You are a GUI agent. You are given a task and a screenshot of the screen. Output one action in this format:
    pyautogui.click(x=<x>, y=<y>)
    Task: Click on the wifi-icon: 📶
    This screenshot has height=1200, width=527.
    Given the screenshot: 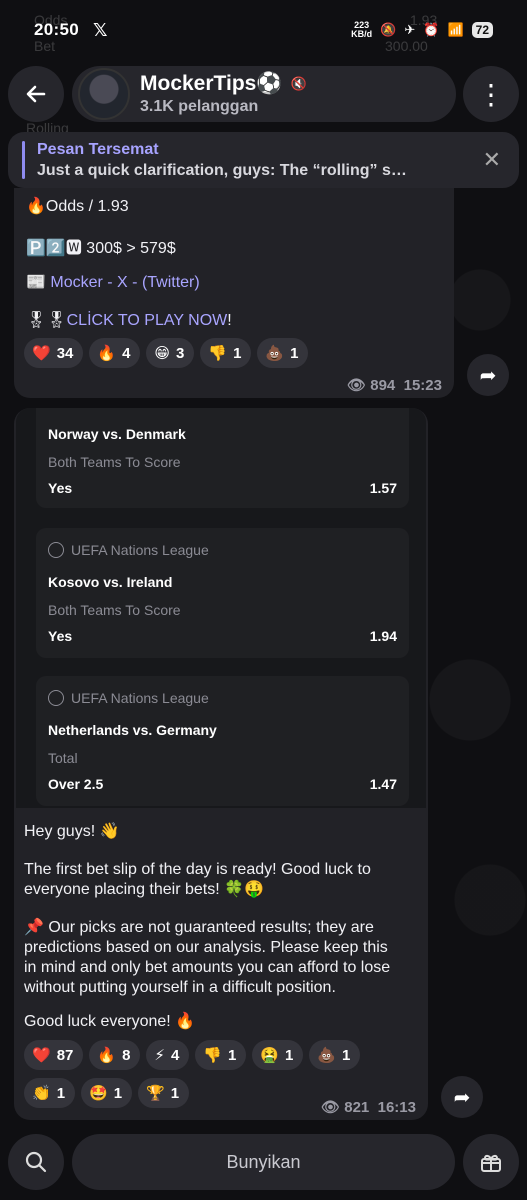 What is the action you would take?
    pyautogui.click(x=455, y=29)
    